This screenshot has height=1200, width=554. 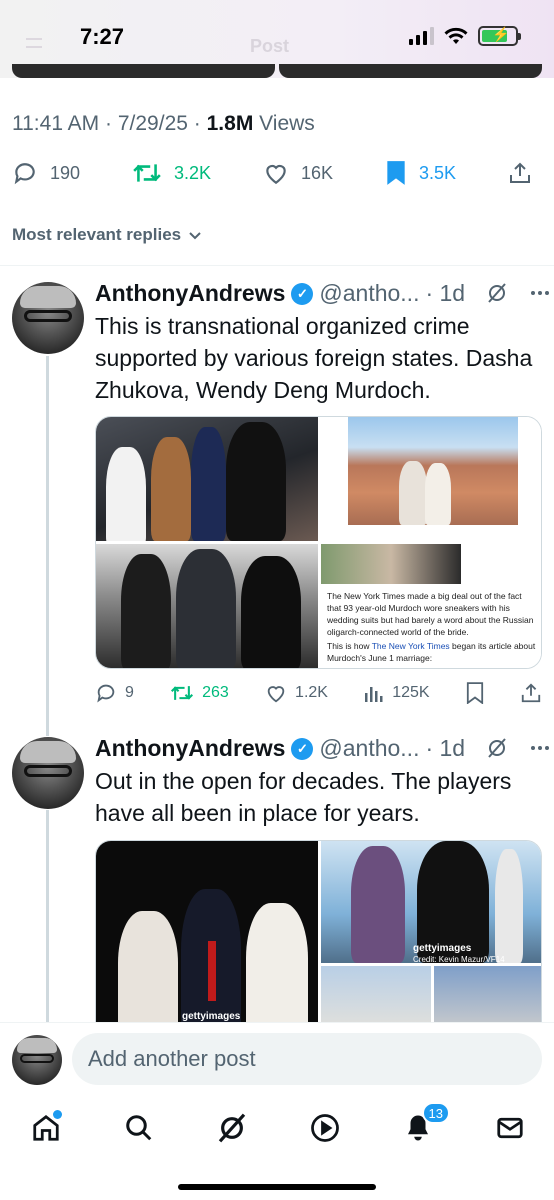 What do you see at coordinates (307, 1059) in the screenshot?
I see `add-post-input: Add another post` at bounding box center [307, 1059].